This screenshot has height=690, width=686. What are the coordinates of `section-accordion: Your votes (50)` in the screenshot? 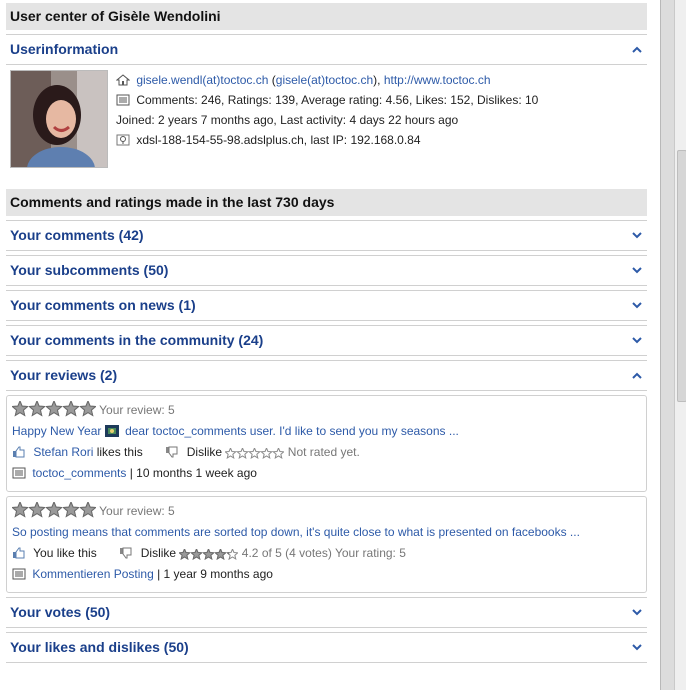 It's located at (326, 612).